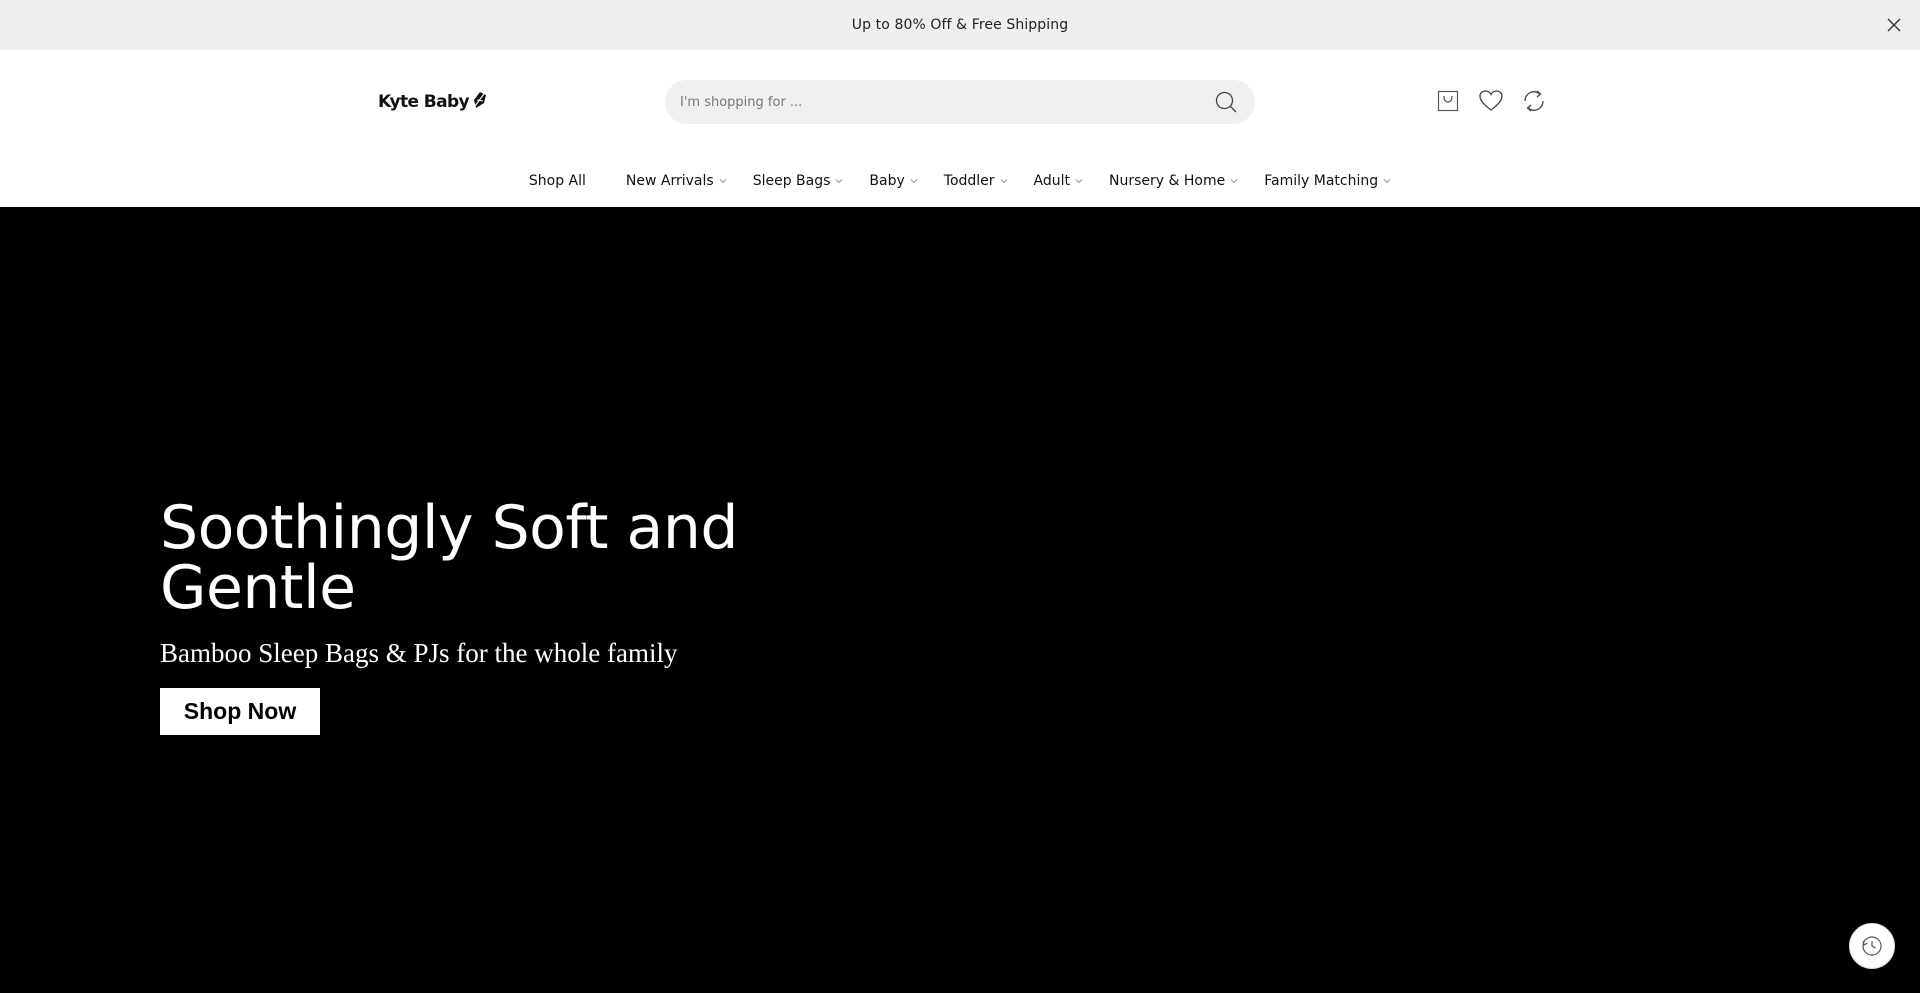 This screenshot has height=993, width=1920. I want to click on nav-item-label: Baby, so click(887, 181).